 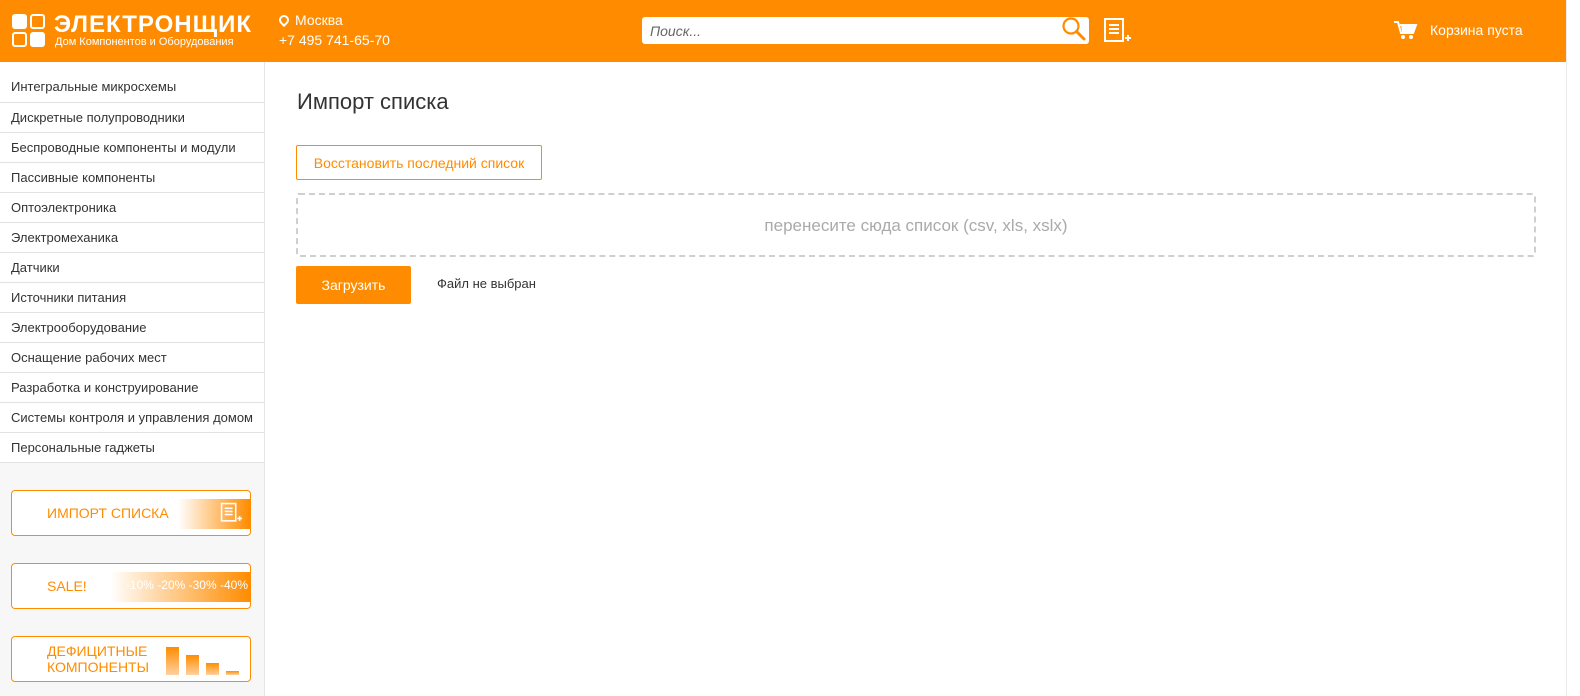 I want to click on deficit-promo: ДЕФИЦИТНЫЕ КОМПОНЕНТЫ, so click(x=131, y=659).